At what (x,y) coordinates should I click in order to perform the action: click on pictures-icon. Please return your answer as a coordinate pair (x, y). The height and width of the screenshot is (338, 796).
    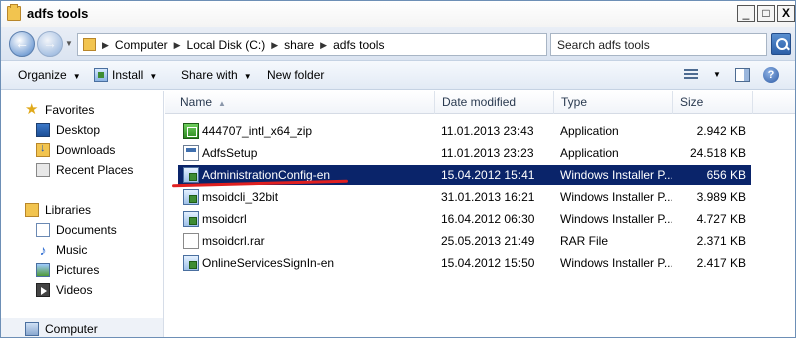
    Looking at the image, I should click on (43, 270).